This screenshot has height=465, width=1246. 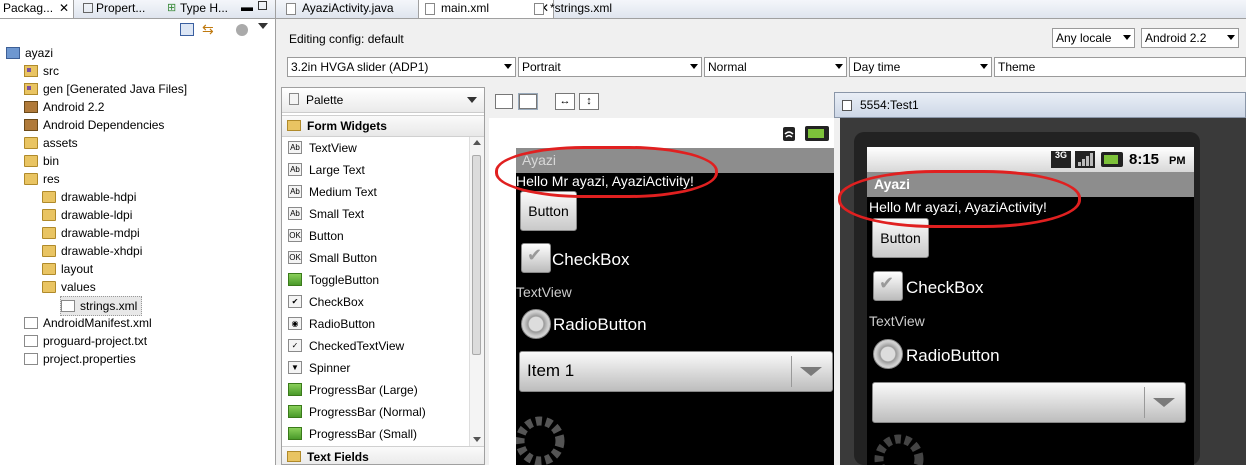 I want to click on category-text-fields: Text Fields, so click(x=383, y=455).